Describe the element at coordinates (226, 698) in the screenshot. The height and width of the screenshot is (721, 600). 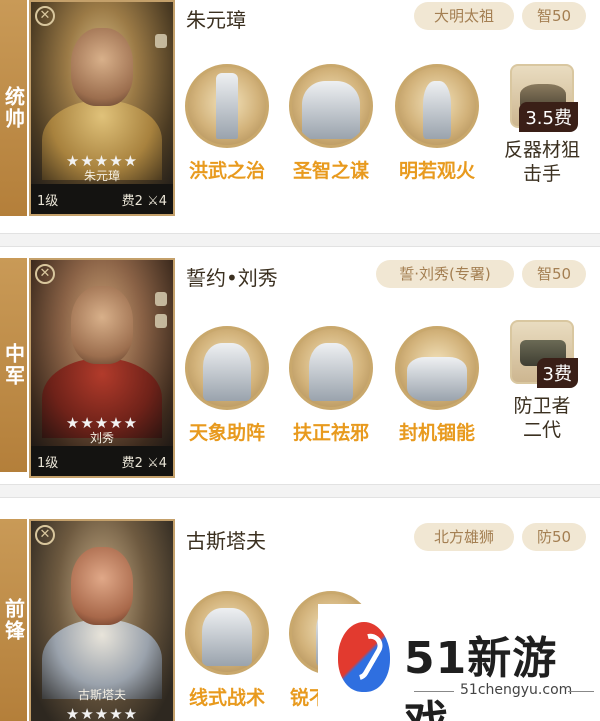
I see `skill-name: 线式战术` at that location.